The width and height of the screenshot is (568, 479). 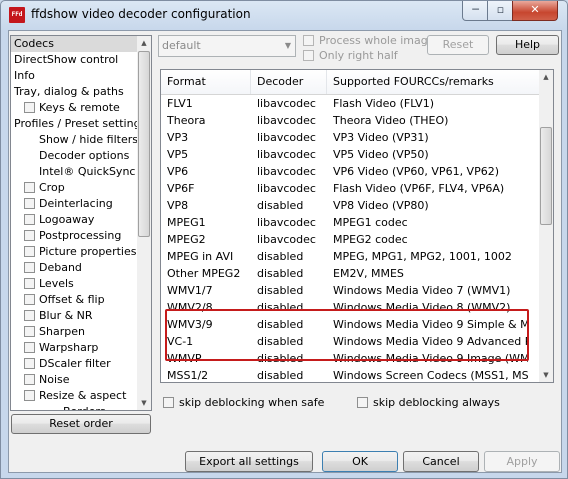 What do you see at coordinates (227, 46) in the screenshot?
I see `preset-dropdown: default ▼` at bounding box center [227, 46].